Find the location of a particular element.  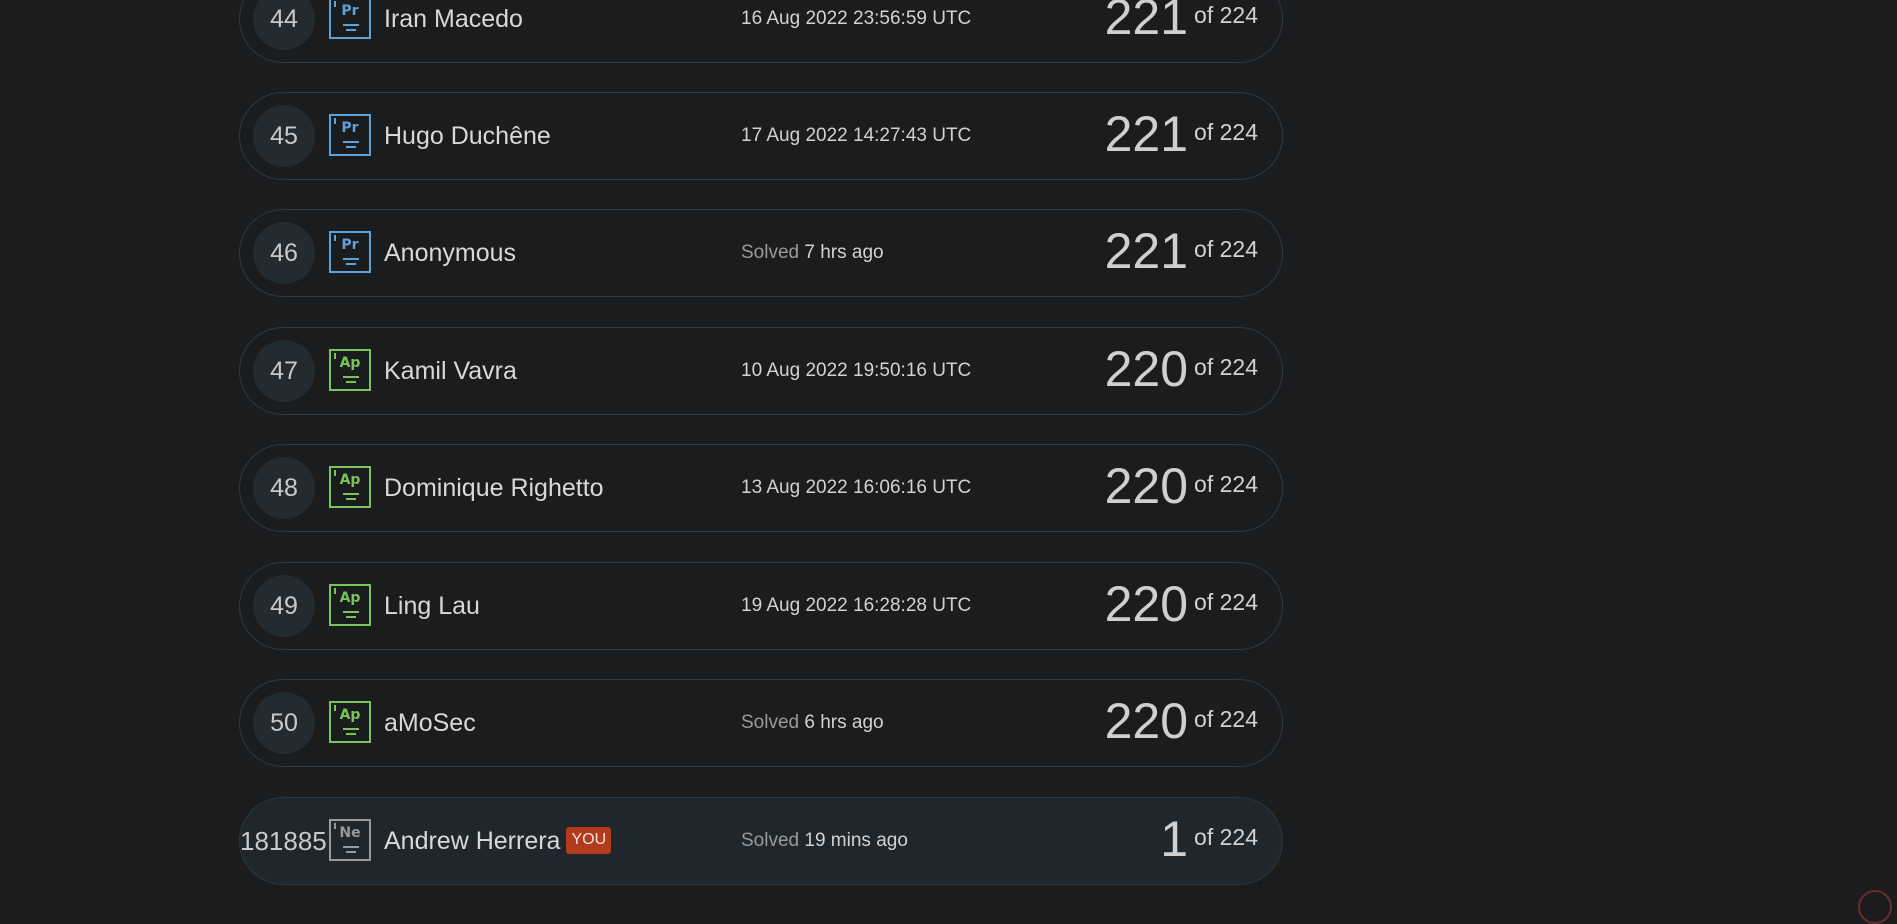

date-text: 19 mins ago is located at coordinates (856, 840).